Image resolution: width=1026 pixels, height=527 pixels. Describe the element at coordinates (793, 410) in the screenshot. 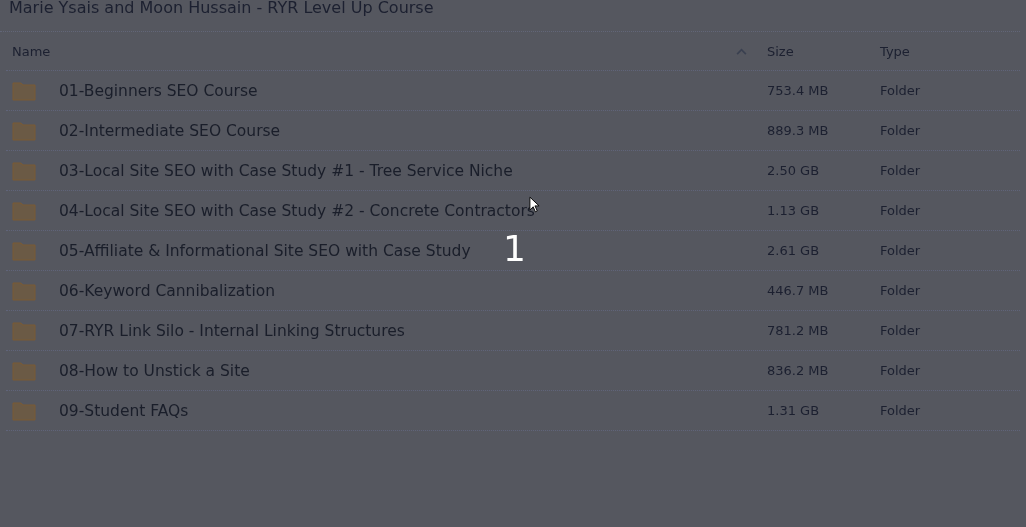

I see `file-size: 1.31 GB` at that location.